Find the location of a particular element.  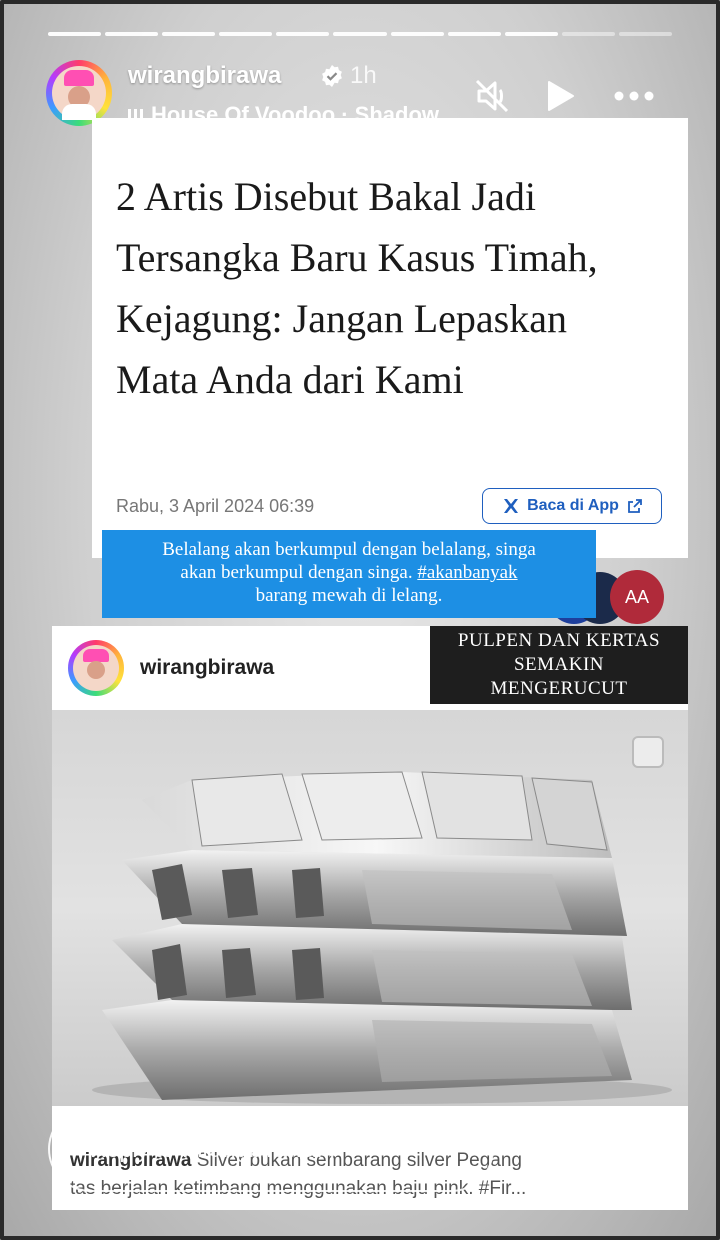

mute-button is located at coordinates (492, 96).